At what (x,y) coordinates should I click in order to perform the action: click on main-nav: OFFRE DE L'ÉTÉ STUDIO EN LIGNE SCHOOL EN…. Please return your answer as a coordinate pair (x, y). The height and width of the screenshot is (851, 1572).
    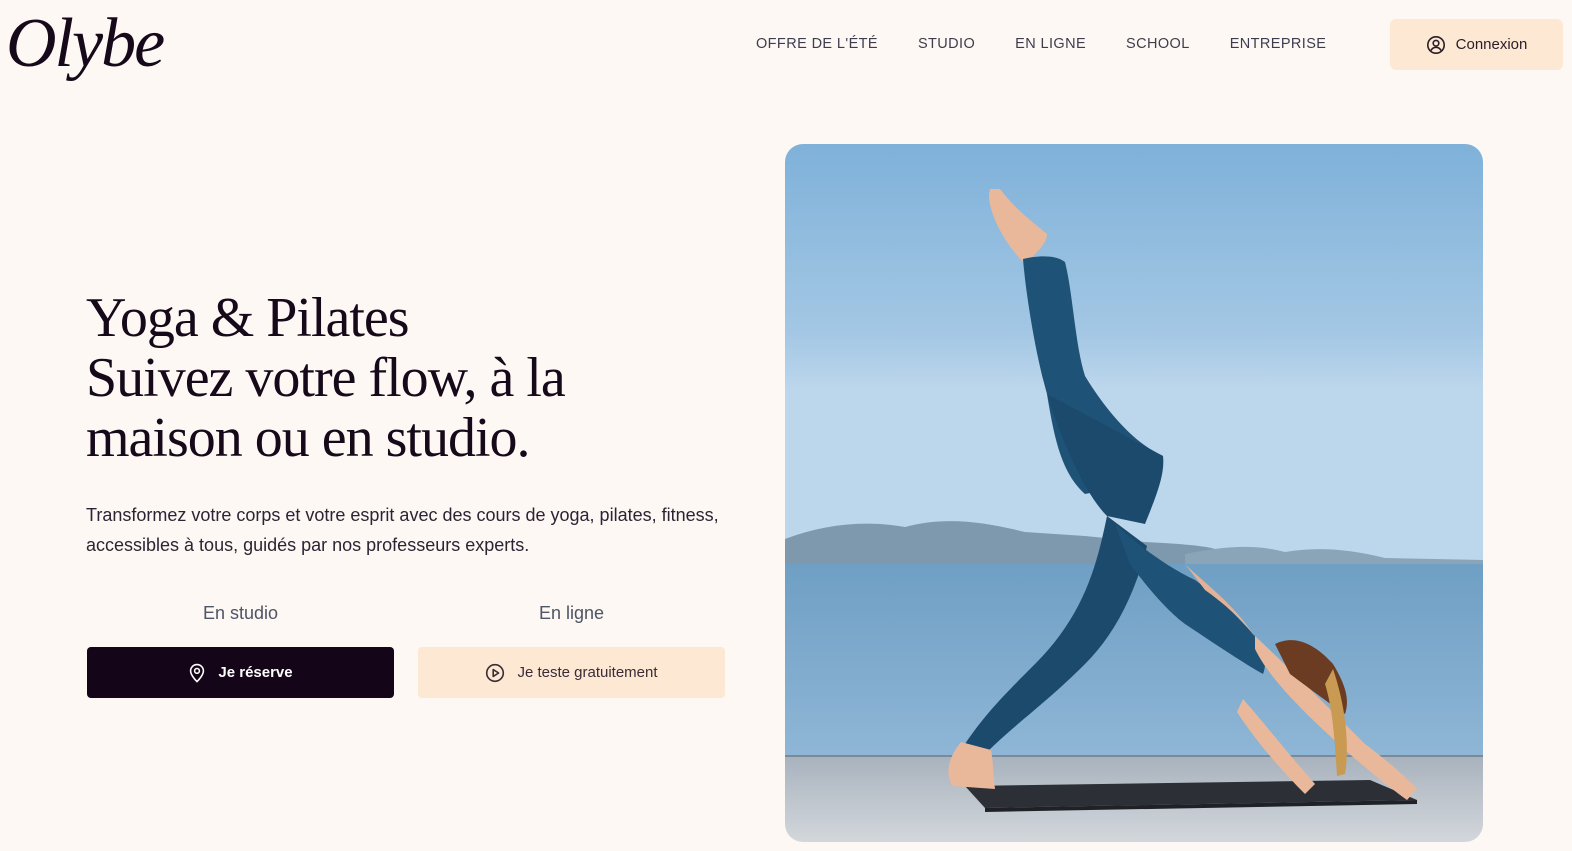
    Looking at the image, I should click on (1041, 44).